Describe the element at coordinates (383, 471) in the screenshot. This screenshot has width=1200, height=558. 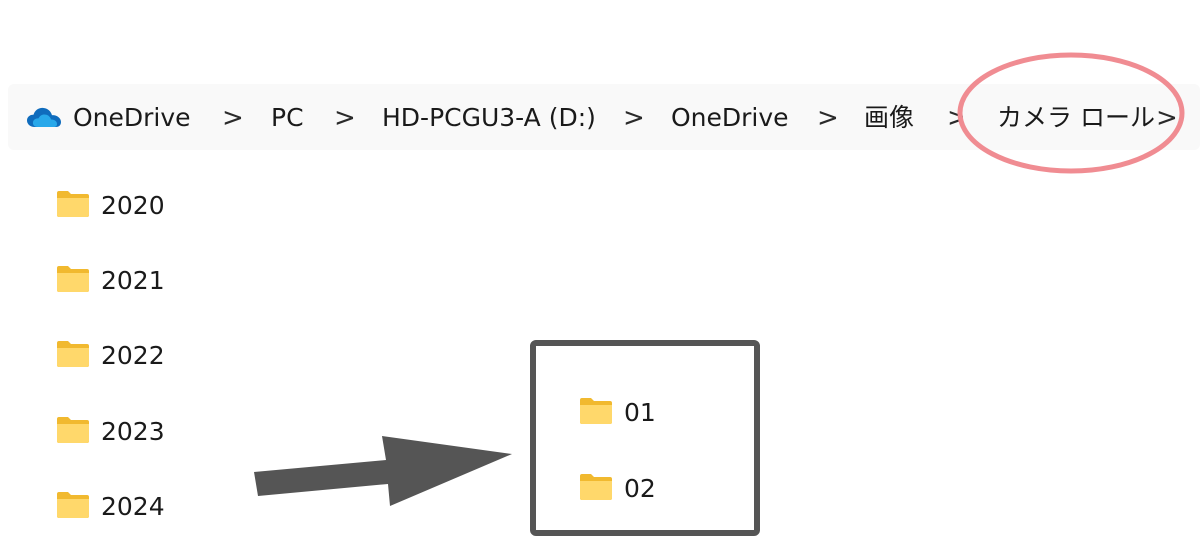
I see `right-arrow-icon` at that location.